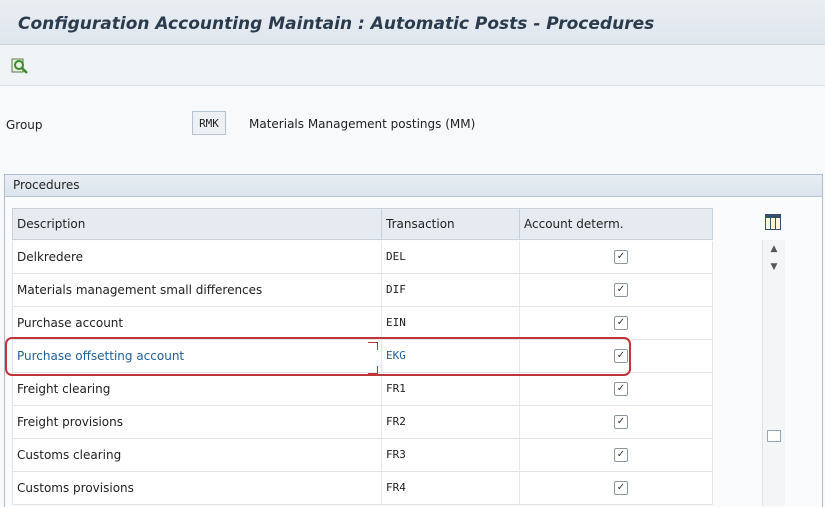 Image resolution: width=825 pixels, height=507 pixels. I want to click on column-header-transaction: Transaction, so click(451, 224).